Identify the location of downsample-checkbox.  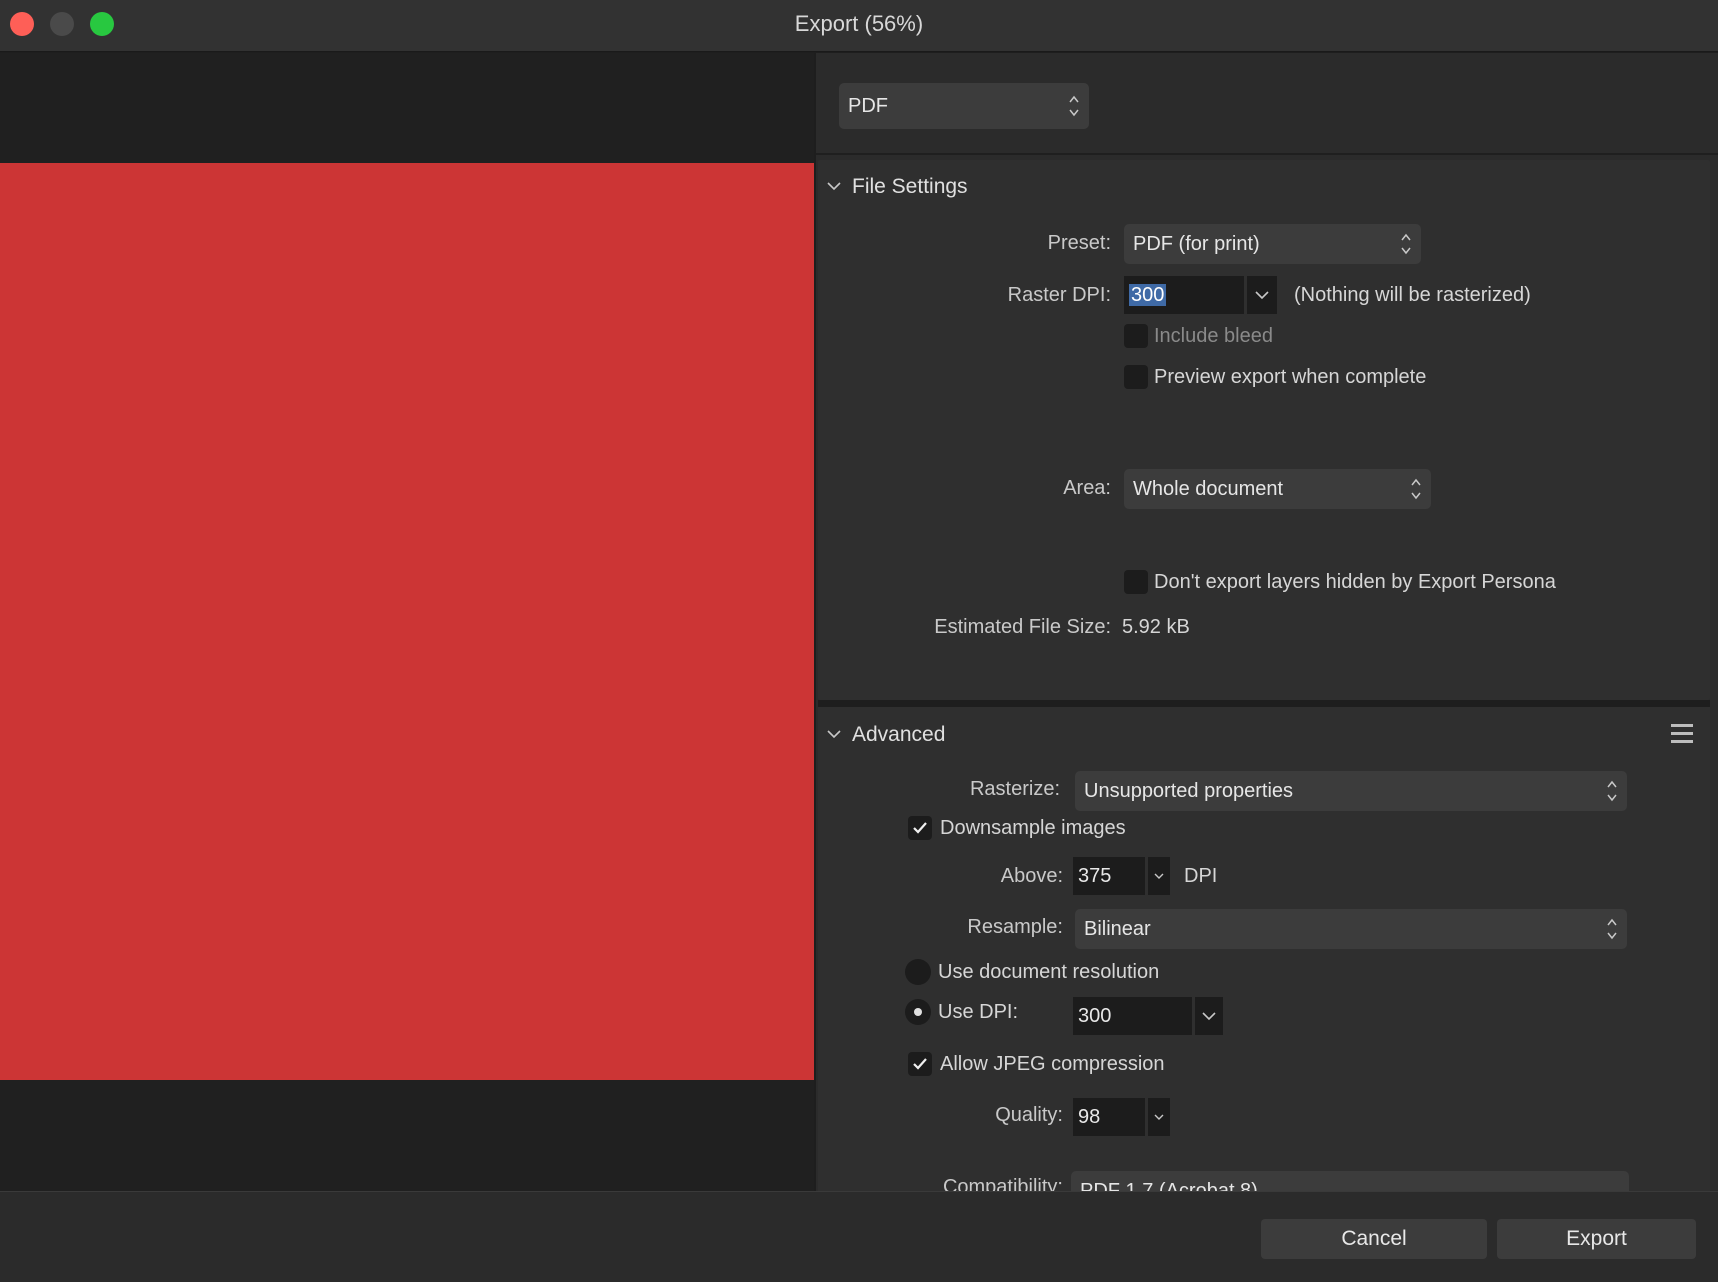
(920, 828).